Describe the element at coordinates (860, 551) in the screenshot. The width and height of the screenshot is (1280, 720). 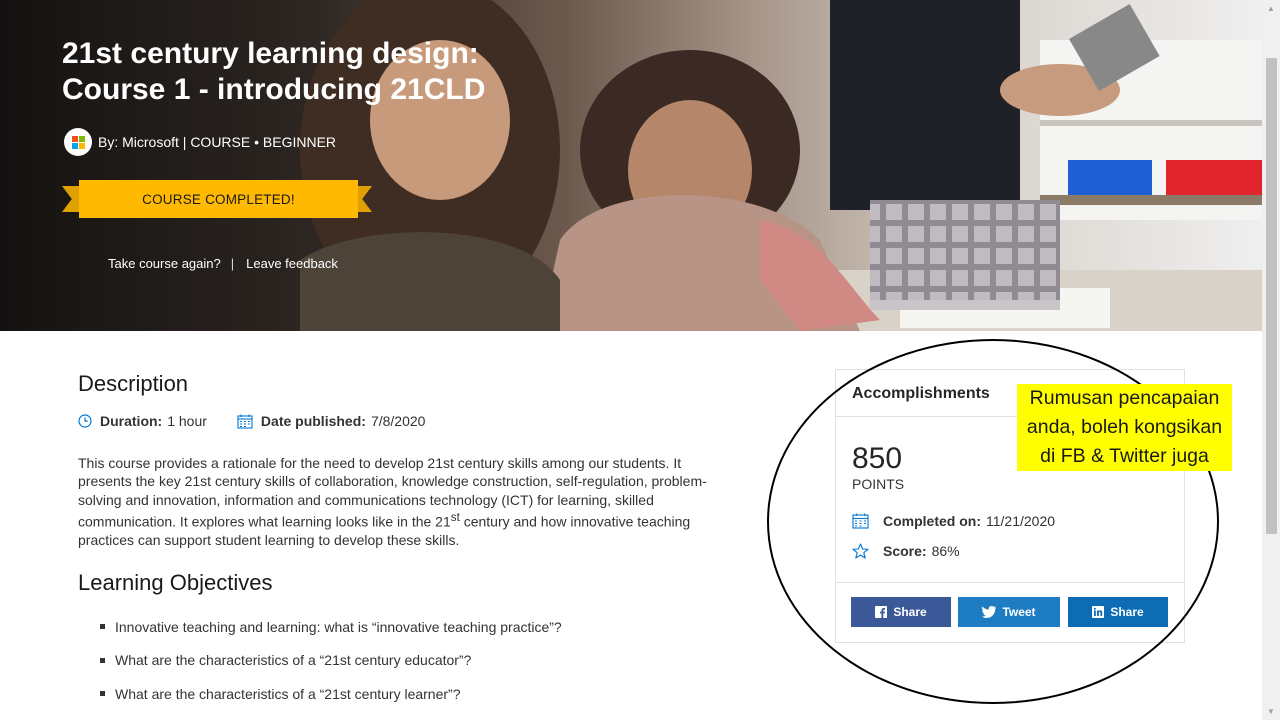
I see `star-icon` at that location.